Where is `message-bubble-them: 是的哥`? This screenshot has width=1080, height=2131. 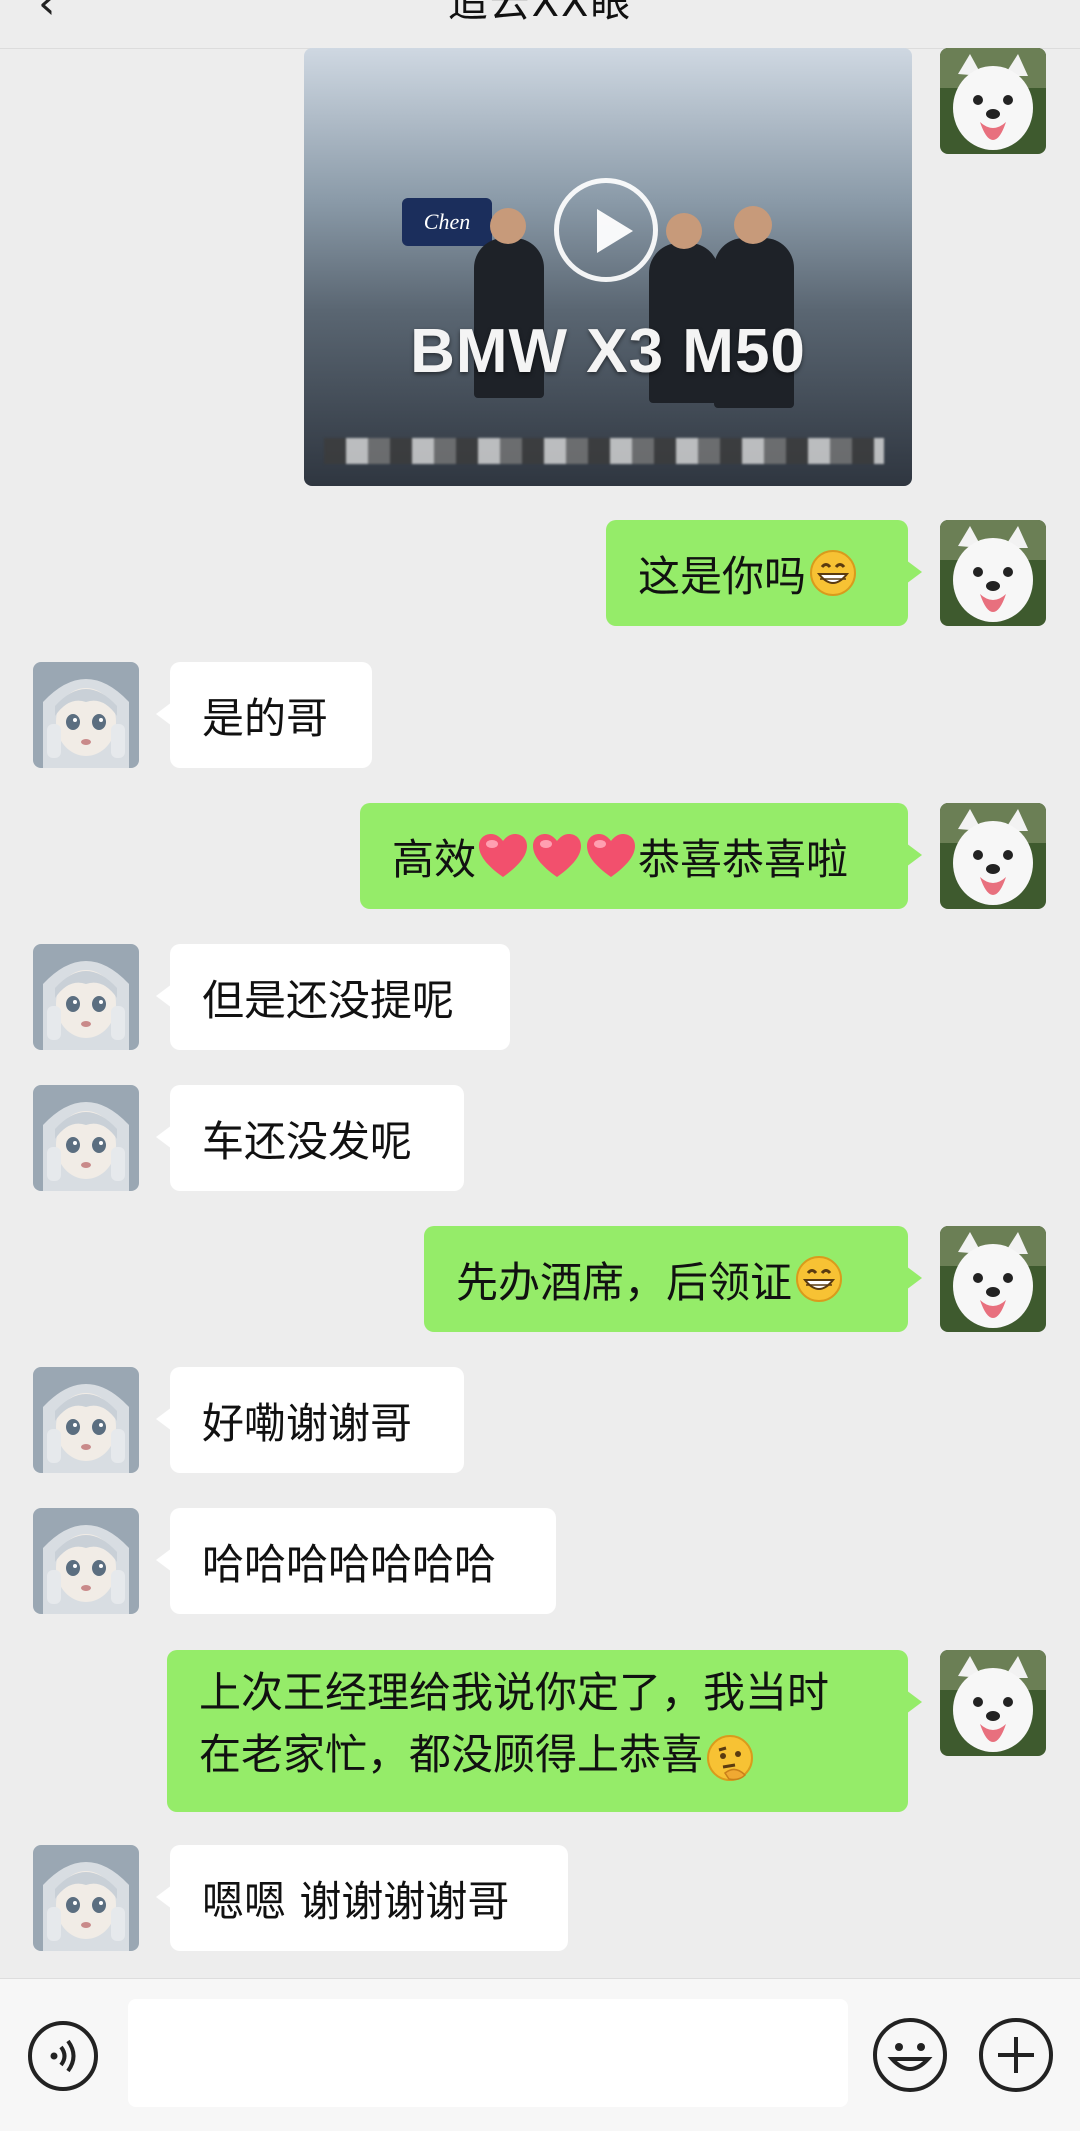 message-bubble-them: 是的哥 is located at coordinates (264, 715).